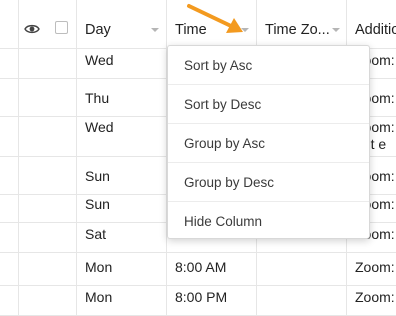 Image resolution: width=396 pixels, height=316 pixels. Describe the element at coordinates (97, 97) in the screenshot. I see `cell-day: Thu` at that location.